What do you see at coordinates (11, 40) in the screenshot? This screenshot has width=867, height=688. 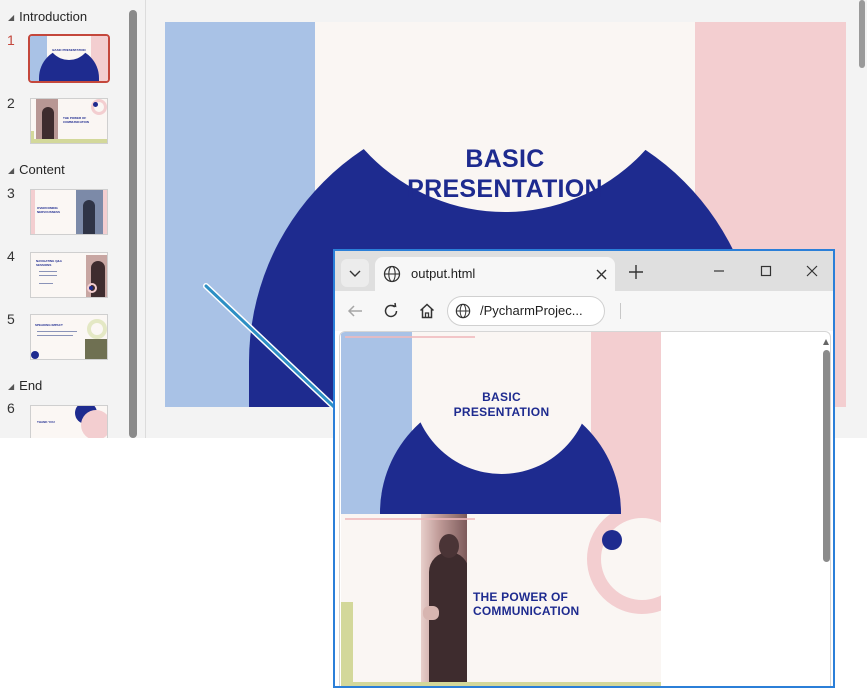 I see `slide-number: 1` at bounding box center [11, 40].